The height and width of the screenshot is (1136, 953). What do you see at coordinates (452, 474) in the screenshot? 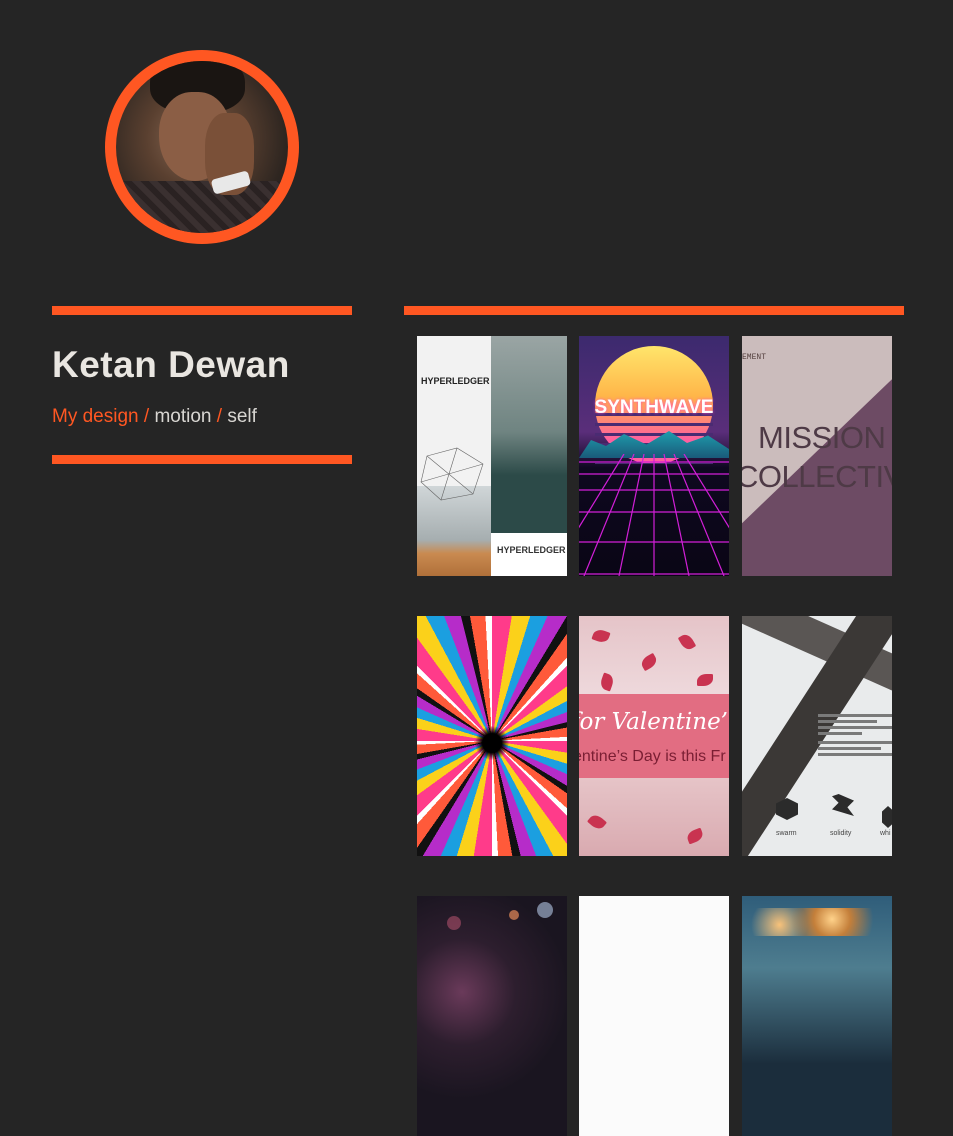
I see `mesh-graphic` at bounding box center [452, 474].